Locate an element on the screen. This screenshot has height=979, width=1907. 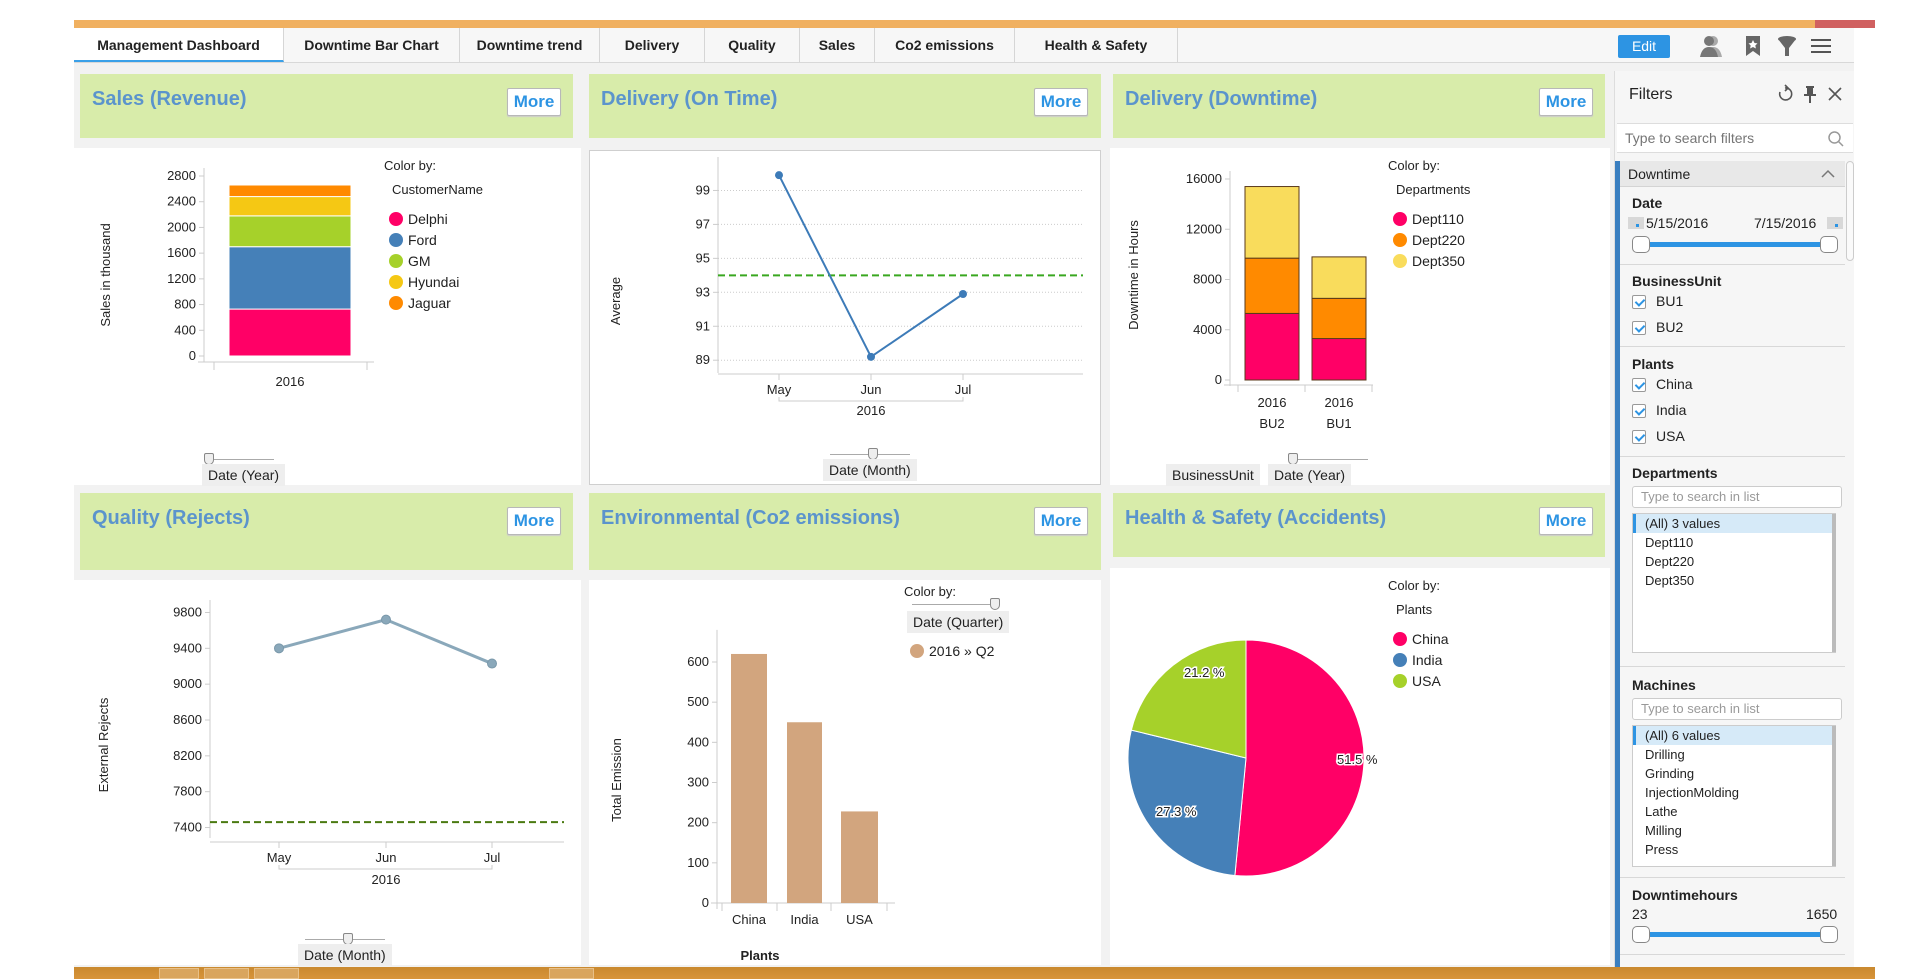
filters-scrollbar is located at coordinates (1850, 211).